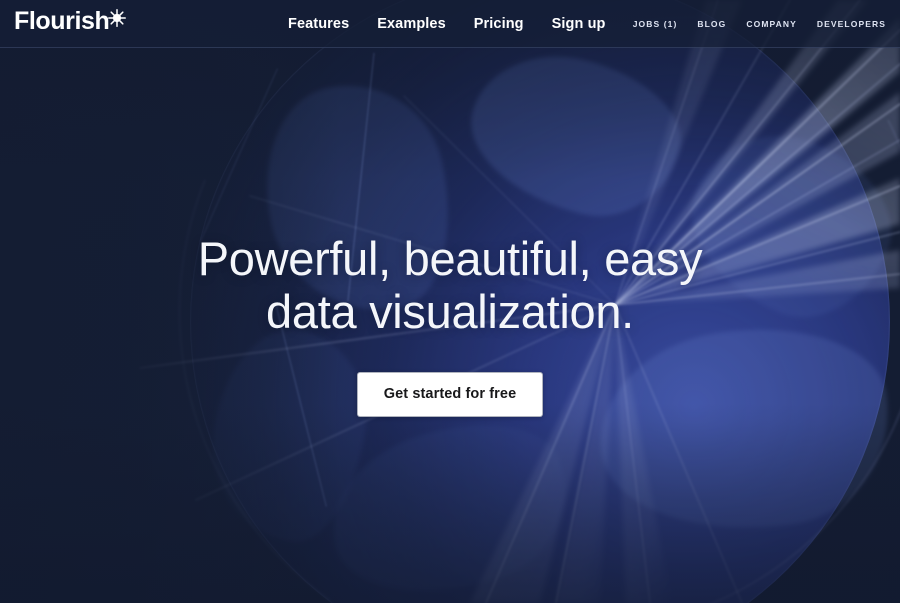 The width and height of the screenshot is (900, 603). What do you see at coordinates (711, 24) in the screenshot?
I see `nav-item-blog: BLOG` at bounding box center [711, 24].